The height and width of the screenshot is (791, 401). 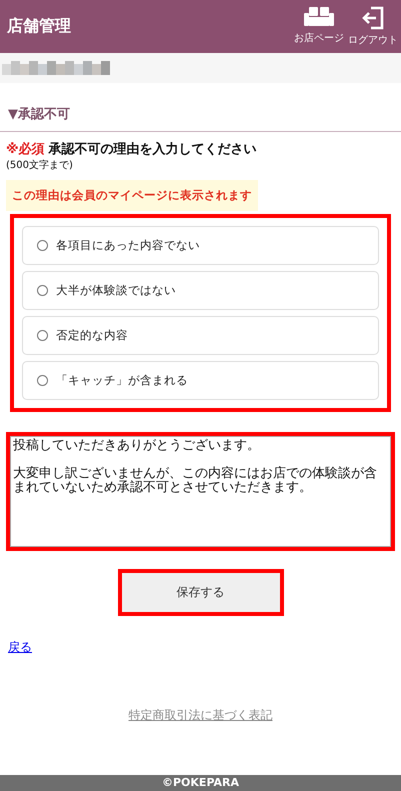 I want to click on radio-option: 大半が体験談ではない, so click(x=200, y=290).